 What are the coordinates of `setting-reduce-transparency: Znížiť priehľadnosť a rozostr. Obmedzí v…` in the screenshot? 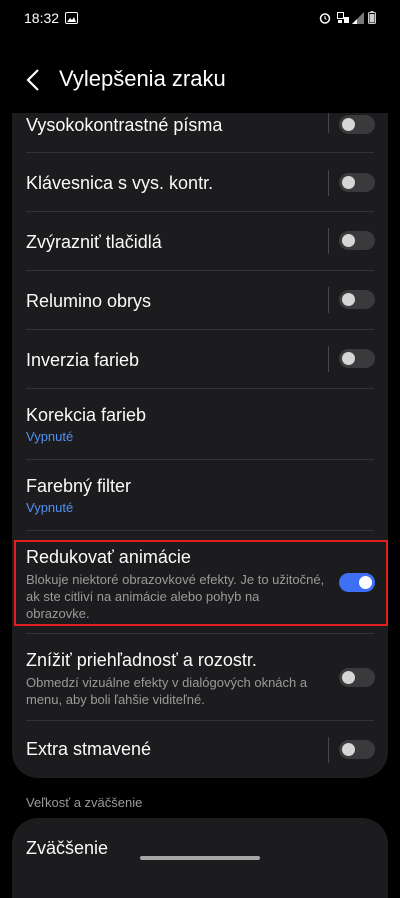 It's located at (200, 682).